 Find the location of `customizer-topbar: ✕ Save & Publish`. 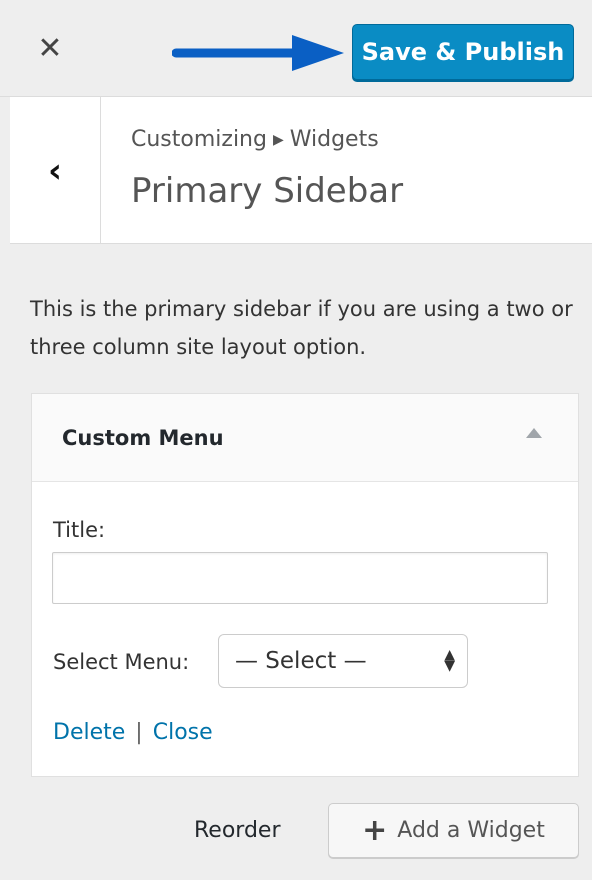

customizer-topbar: ✕ Save & Publish is located at coordinates (296, 48).